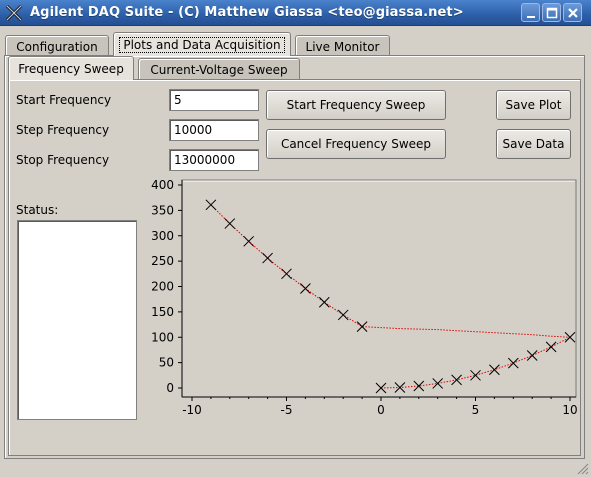  What do you see at coordinates (162, 261) in the screenshot?
I see `y-tick-label: 250` at bounding box center [162, 261].